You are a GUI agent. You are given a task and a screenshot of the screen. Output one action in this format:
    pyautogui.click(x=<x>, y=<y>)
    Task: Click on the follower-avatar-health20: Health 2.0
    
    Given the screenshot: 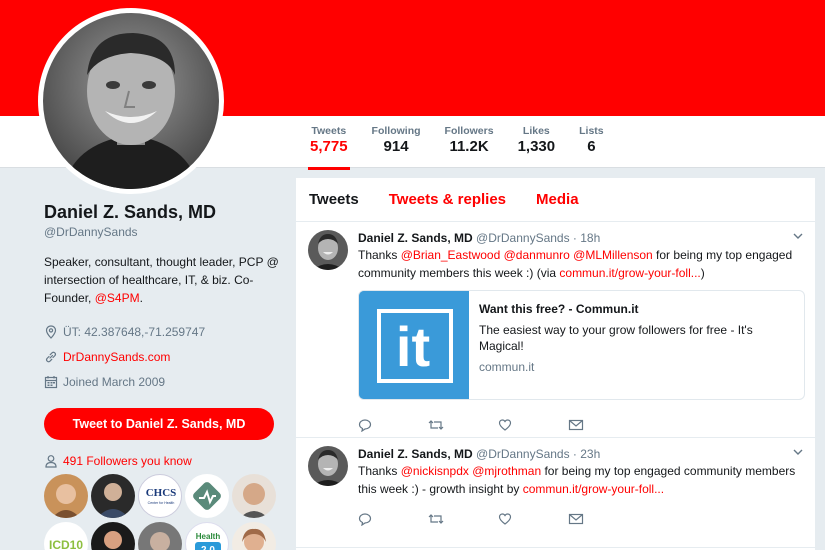 What is the action you would take?
    pyautogui.click(x=207, y=536)
    